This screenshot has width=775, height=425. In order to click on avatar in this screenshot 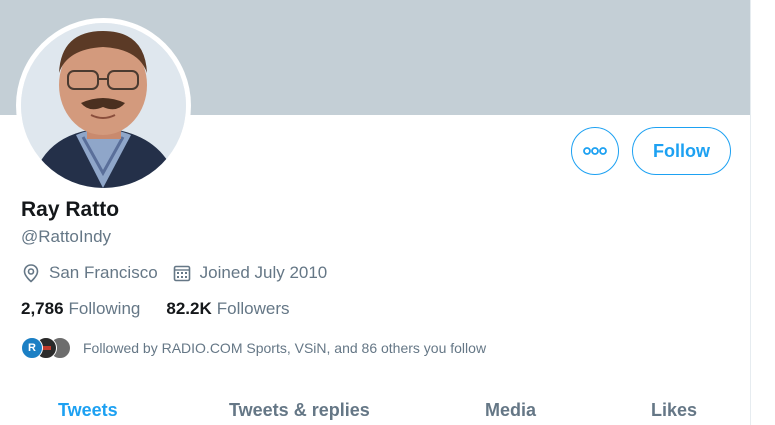, I will do `click(103, 105)`.